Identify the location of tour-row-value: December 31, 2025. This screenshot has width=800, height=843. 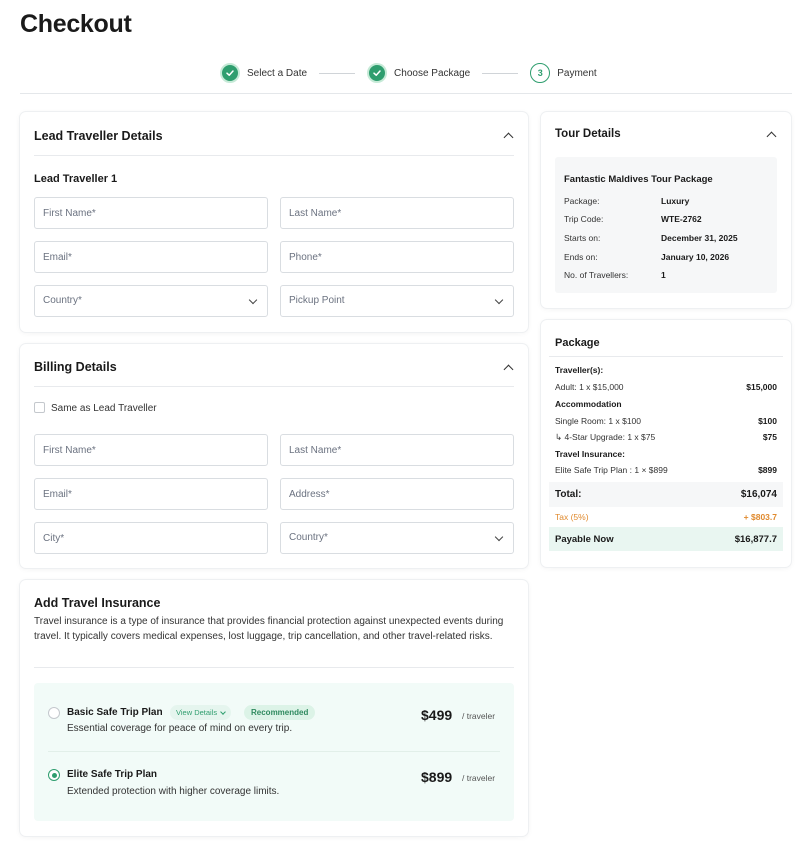
(699, 238).